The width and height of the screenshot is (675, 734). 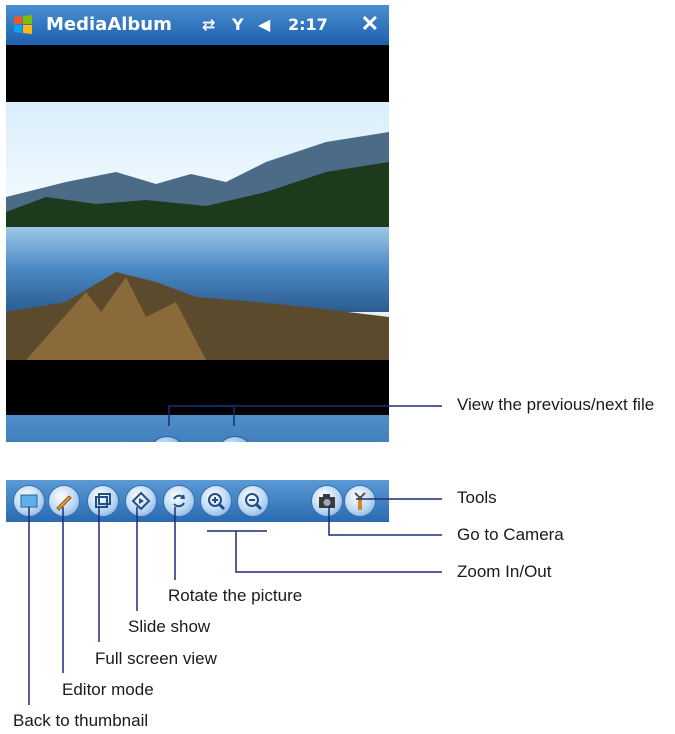 I want to click on app-title: MediaAlbum, so click(x=109, y=24).